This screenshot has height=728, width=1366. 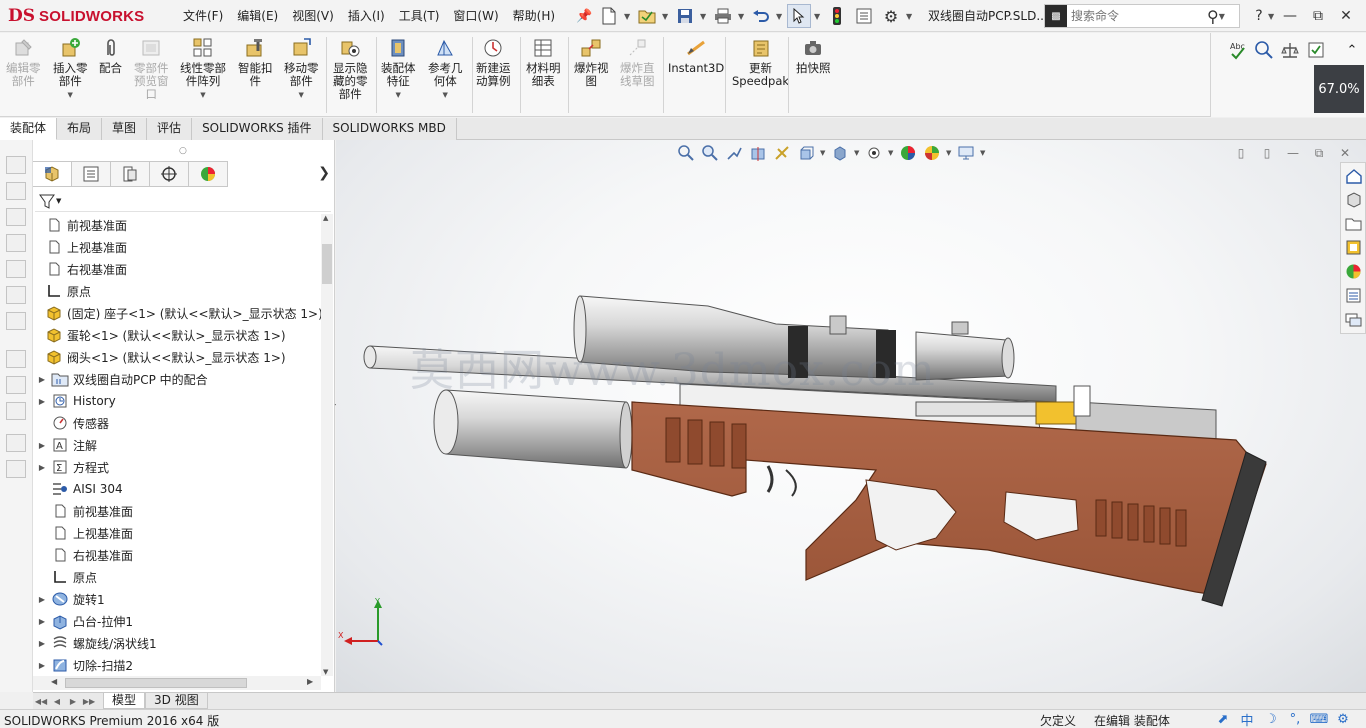 I want to click on tree-feature-cut-sweep-node: ▶ 切除-扫描2, so click(x=83, y=665).